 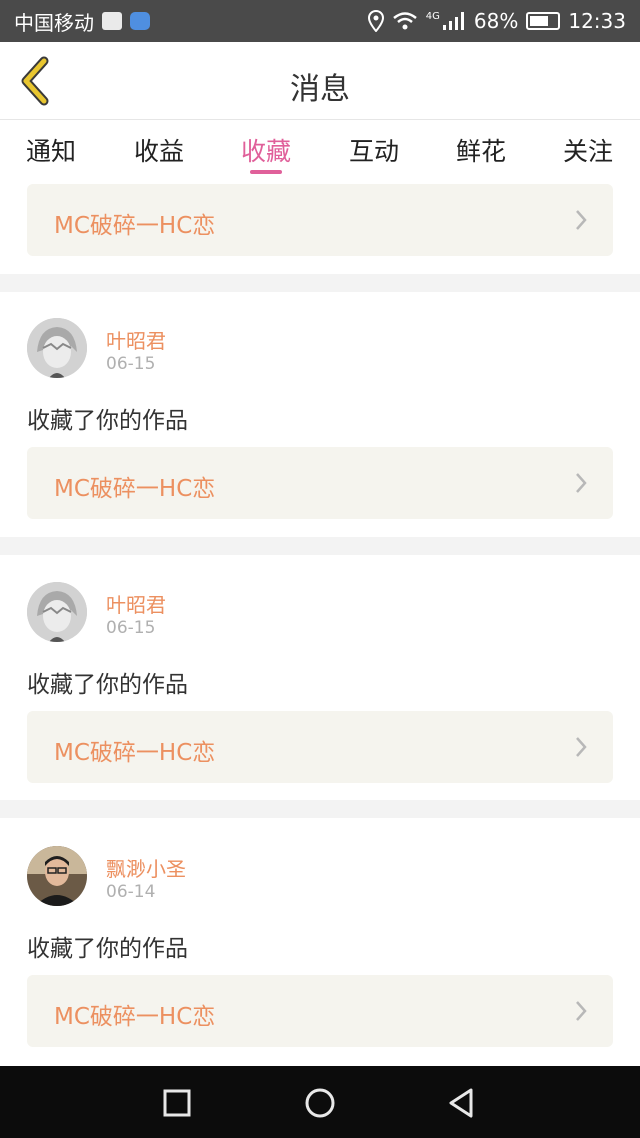 I want to click on tab-notifications: 通知, so click(x=51, y=150).